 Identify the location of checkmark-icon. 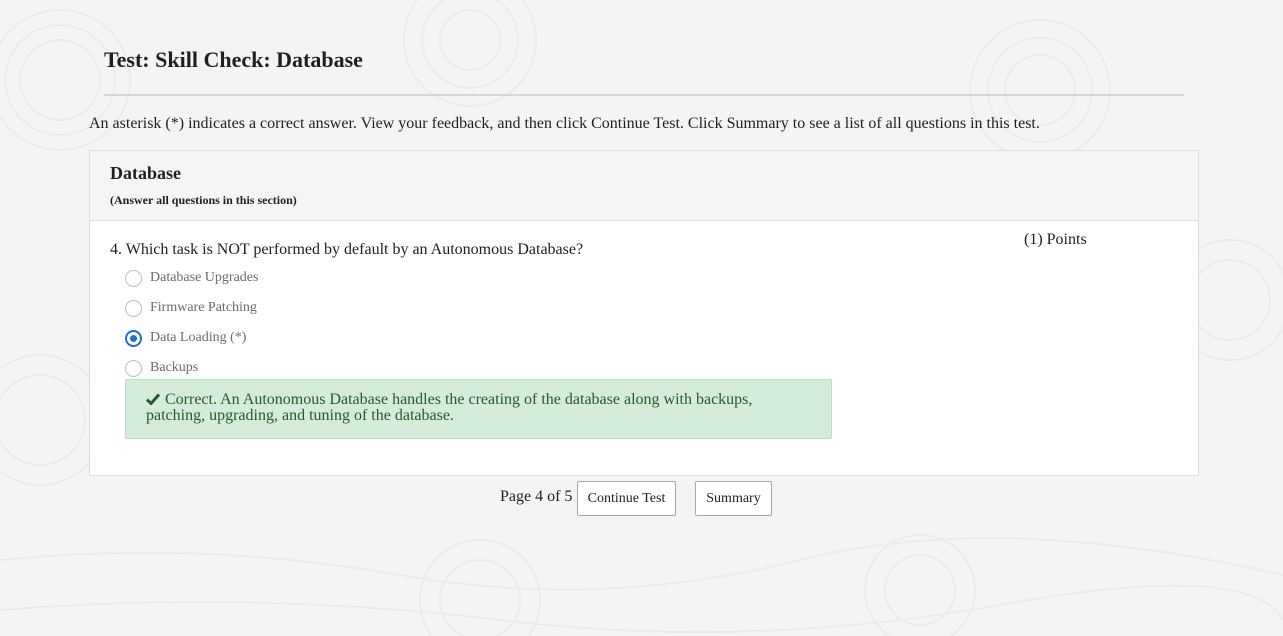
(153, 399).